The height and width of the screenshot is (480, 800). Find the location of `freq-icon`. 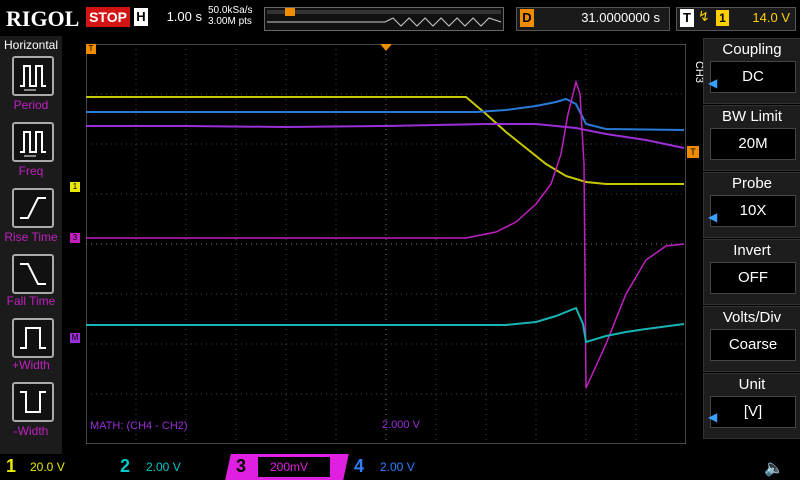

freq-icon is located at coordinates (33, 144).